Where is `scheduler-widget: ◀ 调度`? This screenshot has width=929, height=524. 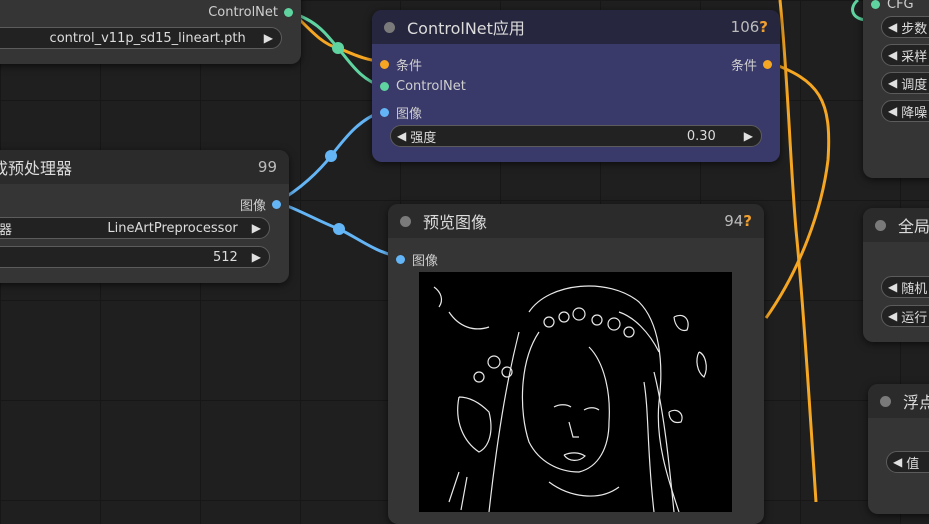 scheduler-widget: ◀ 调度 is located at coordinates (905, 83).